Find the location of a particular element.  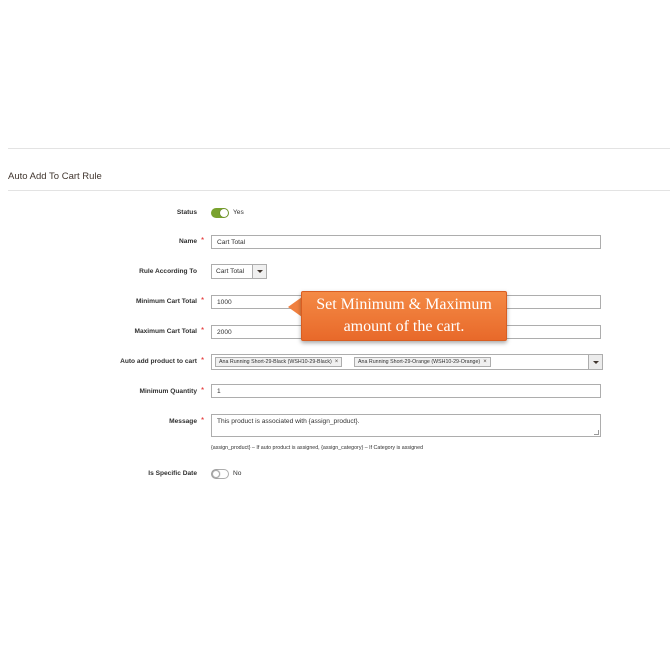

rule-according-to-label: Rule According To is located at coordinates (168, 271).